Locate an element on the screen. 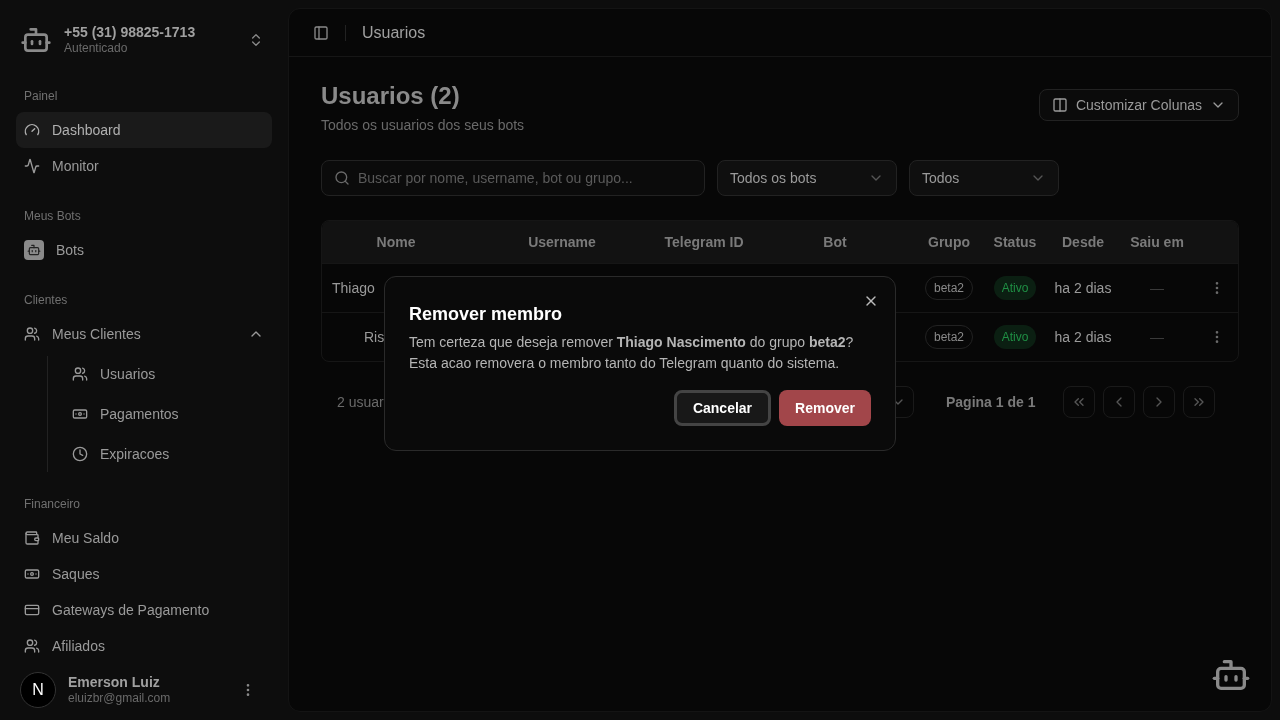 This screenshot has height=720, width=1280. name-cell: Ris is located at coordinates (374, 336).